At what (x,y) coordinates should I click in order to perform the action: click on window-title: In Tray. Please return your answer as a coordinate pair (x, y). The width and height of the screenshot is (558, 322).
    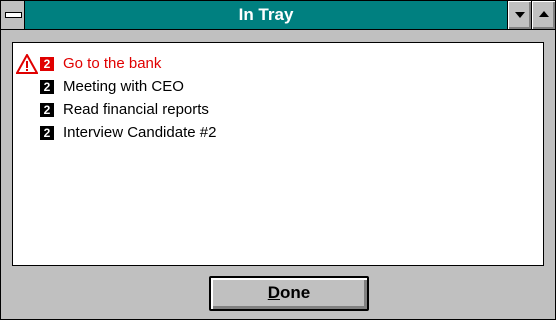
    Looking at the image, I should click on (266, 14).